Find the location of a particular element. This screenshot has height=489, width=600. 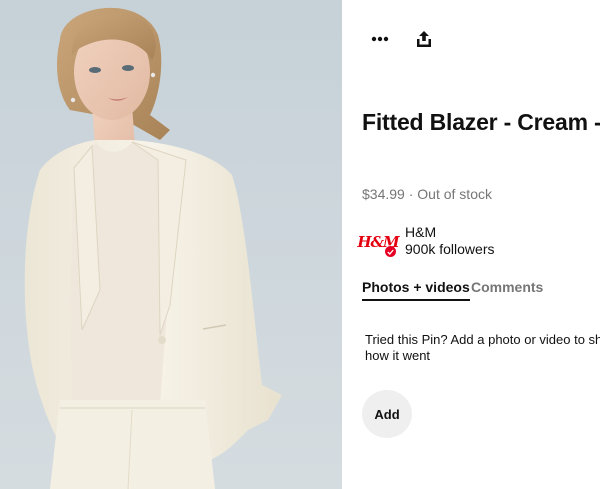

tab-photos-videos: Photos + videos is located at coordinates (416, 290).